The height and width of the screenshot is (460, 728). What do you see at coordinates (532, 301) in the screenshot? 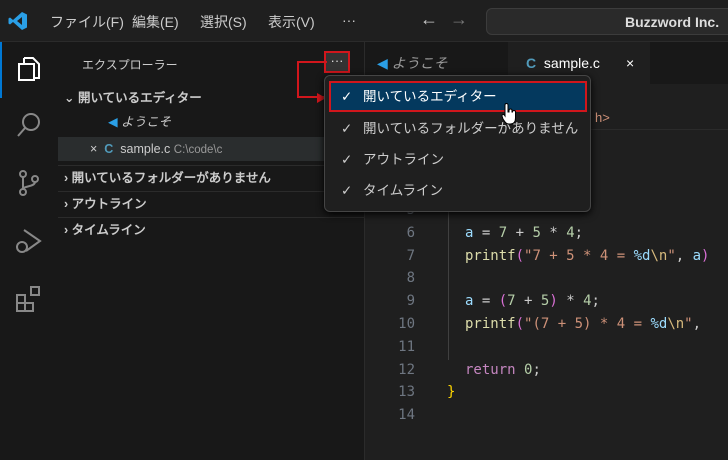
I see `code-line: a = (7 + 5) * 4;` at bounding box center [532, 301].